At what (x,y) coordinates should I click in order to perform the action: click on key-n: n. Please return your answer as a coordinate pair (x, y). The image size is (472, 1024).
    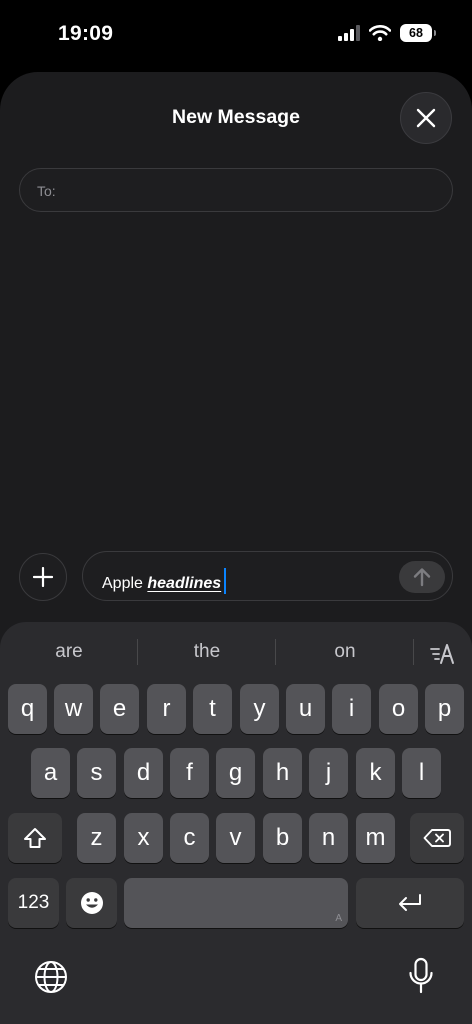
    Looking at the image, I should click on (328, 838).